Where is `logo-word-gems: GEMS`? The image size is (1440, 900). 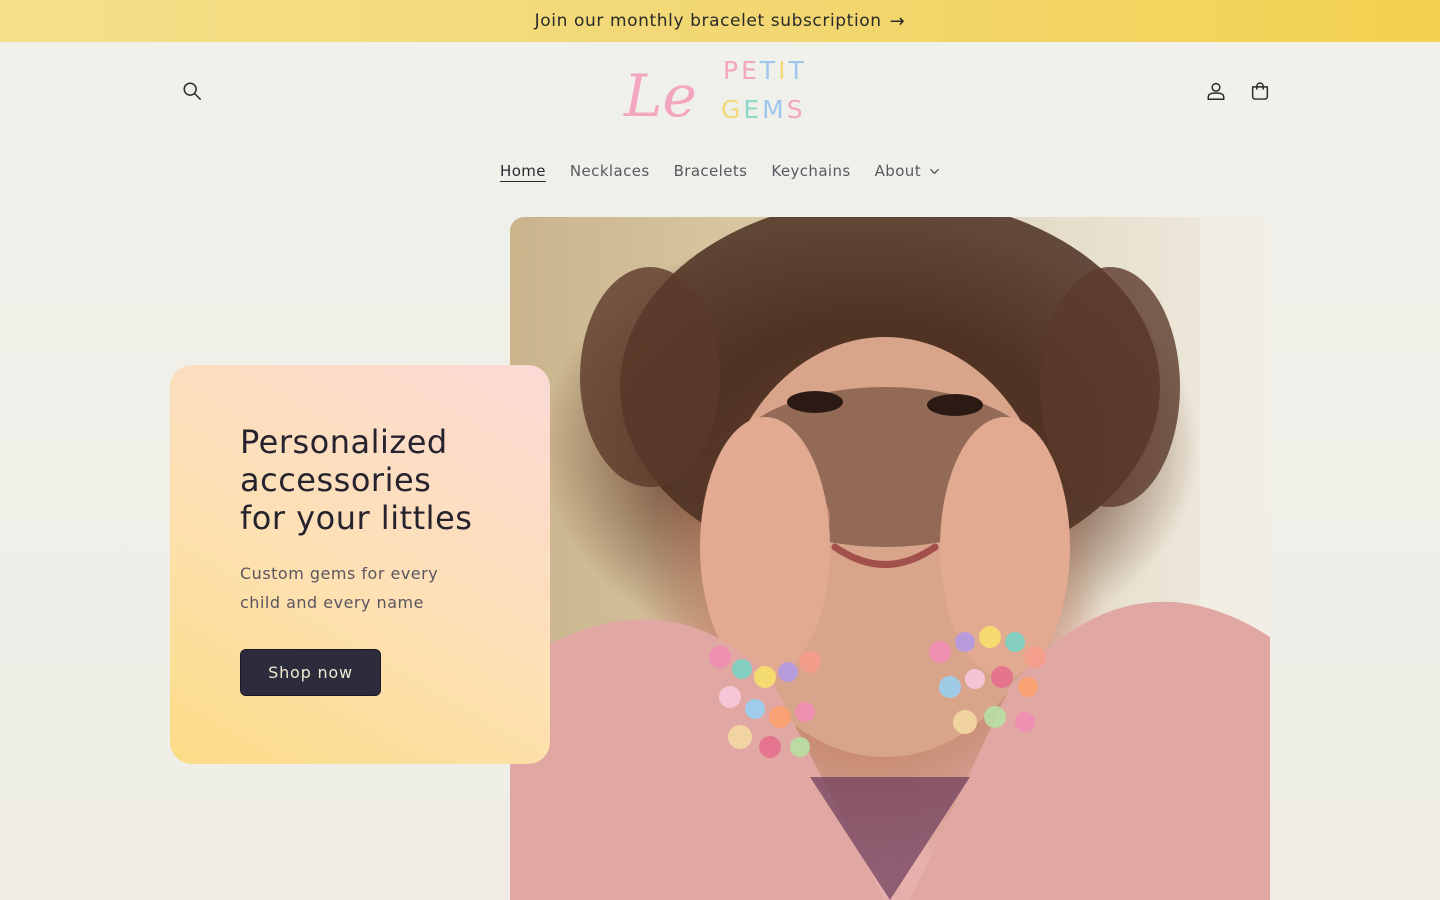
logo-word-gems: GEMS is located at coordinates (763, 109).